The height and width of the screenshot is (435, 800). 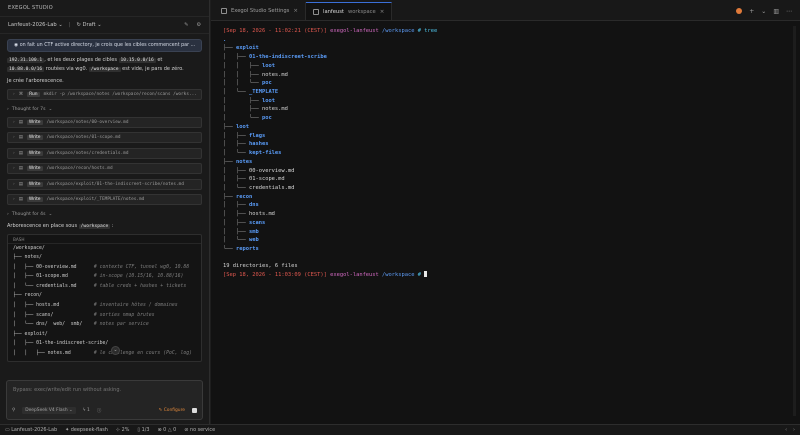 What do you see at coordinates (34, 137) in the screenshot?
I see `tool-verb: Write` at bounding box center [34, 137].